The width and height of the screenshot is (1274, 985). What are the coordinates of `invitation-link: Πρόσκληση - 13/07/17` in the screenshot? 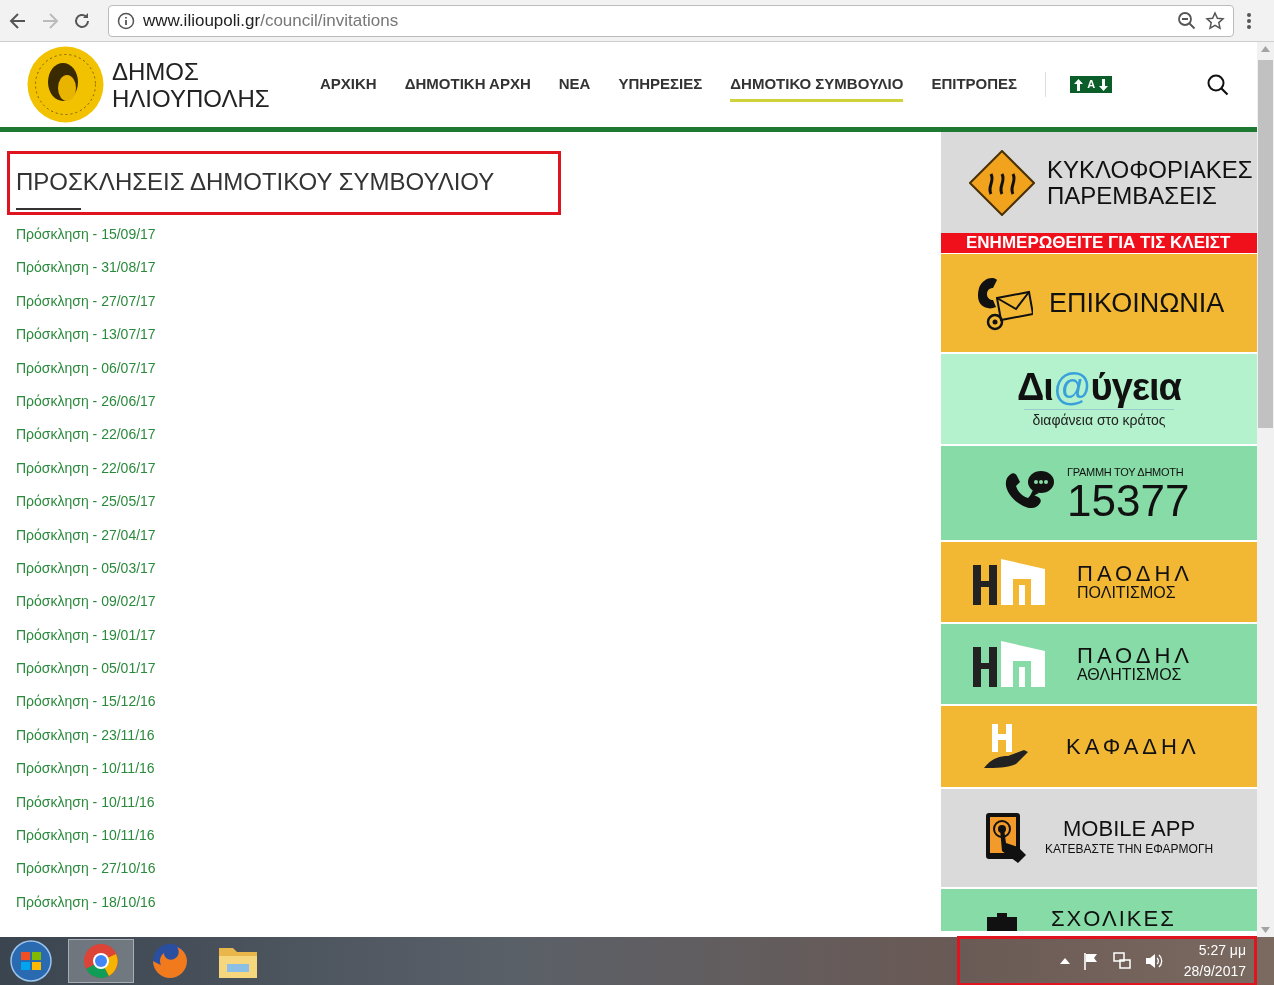 It's located at (86, 335).